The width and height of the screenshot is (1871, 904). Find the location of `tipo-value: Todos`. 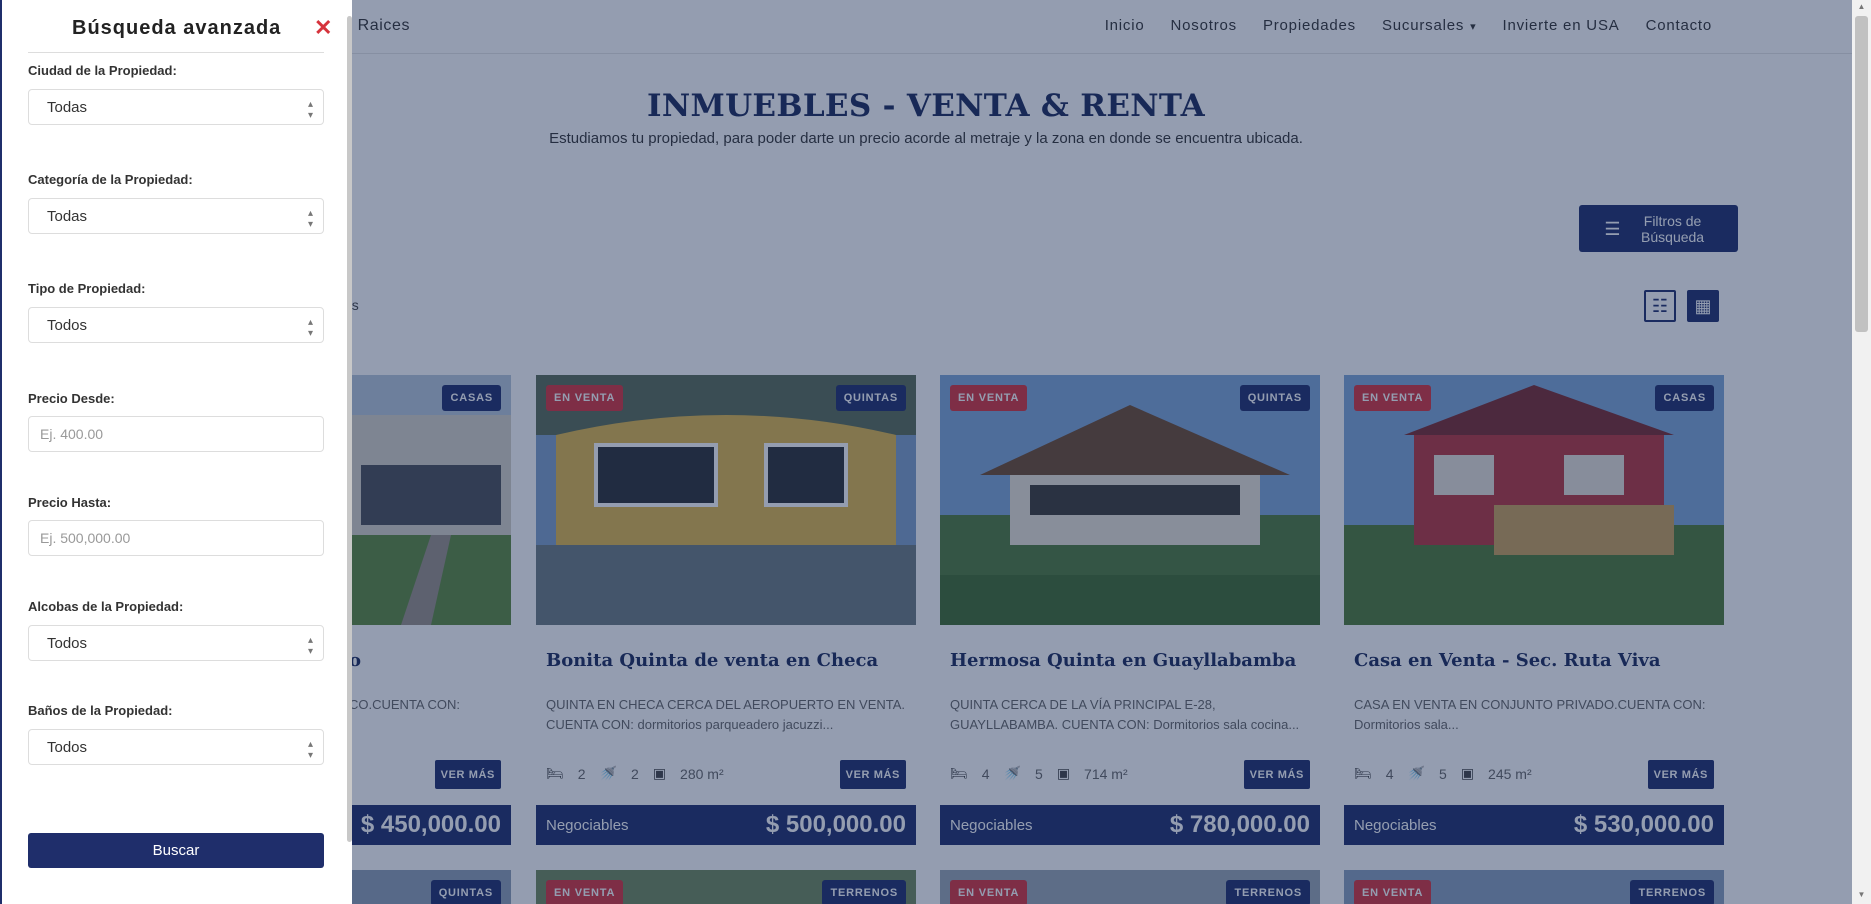

tipo-value: Todos is located at coordinates (67, 325).